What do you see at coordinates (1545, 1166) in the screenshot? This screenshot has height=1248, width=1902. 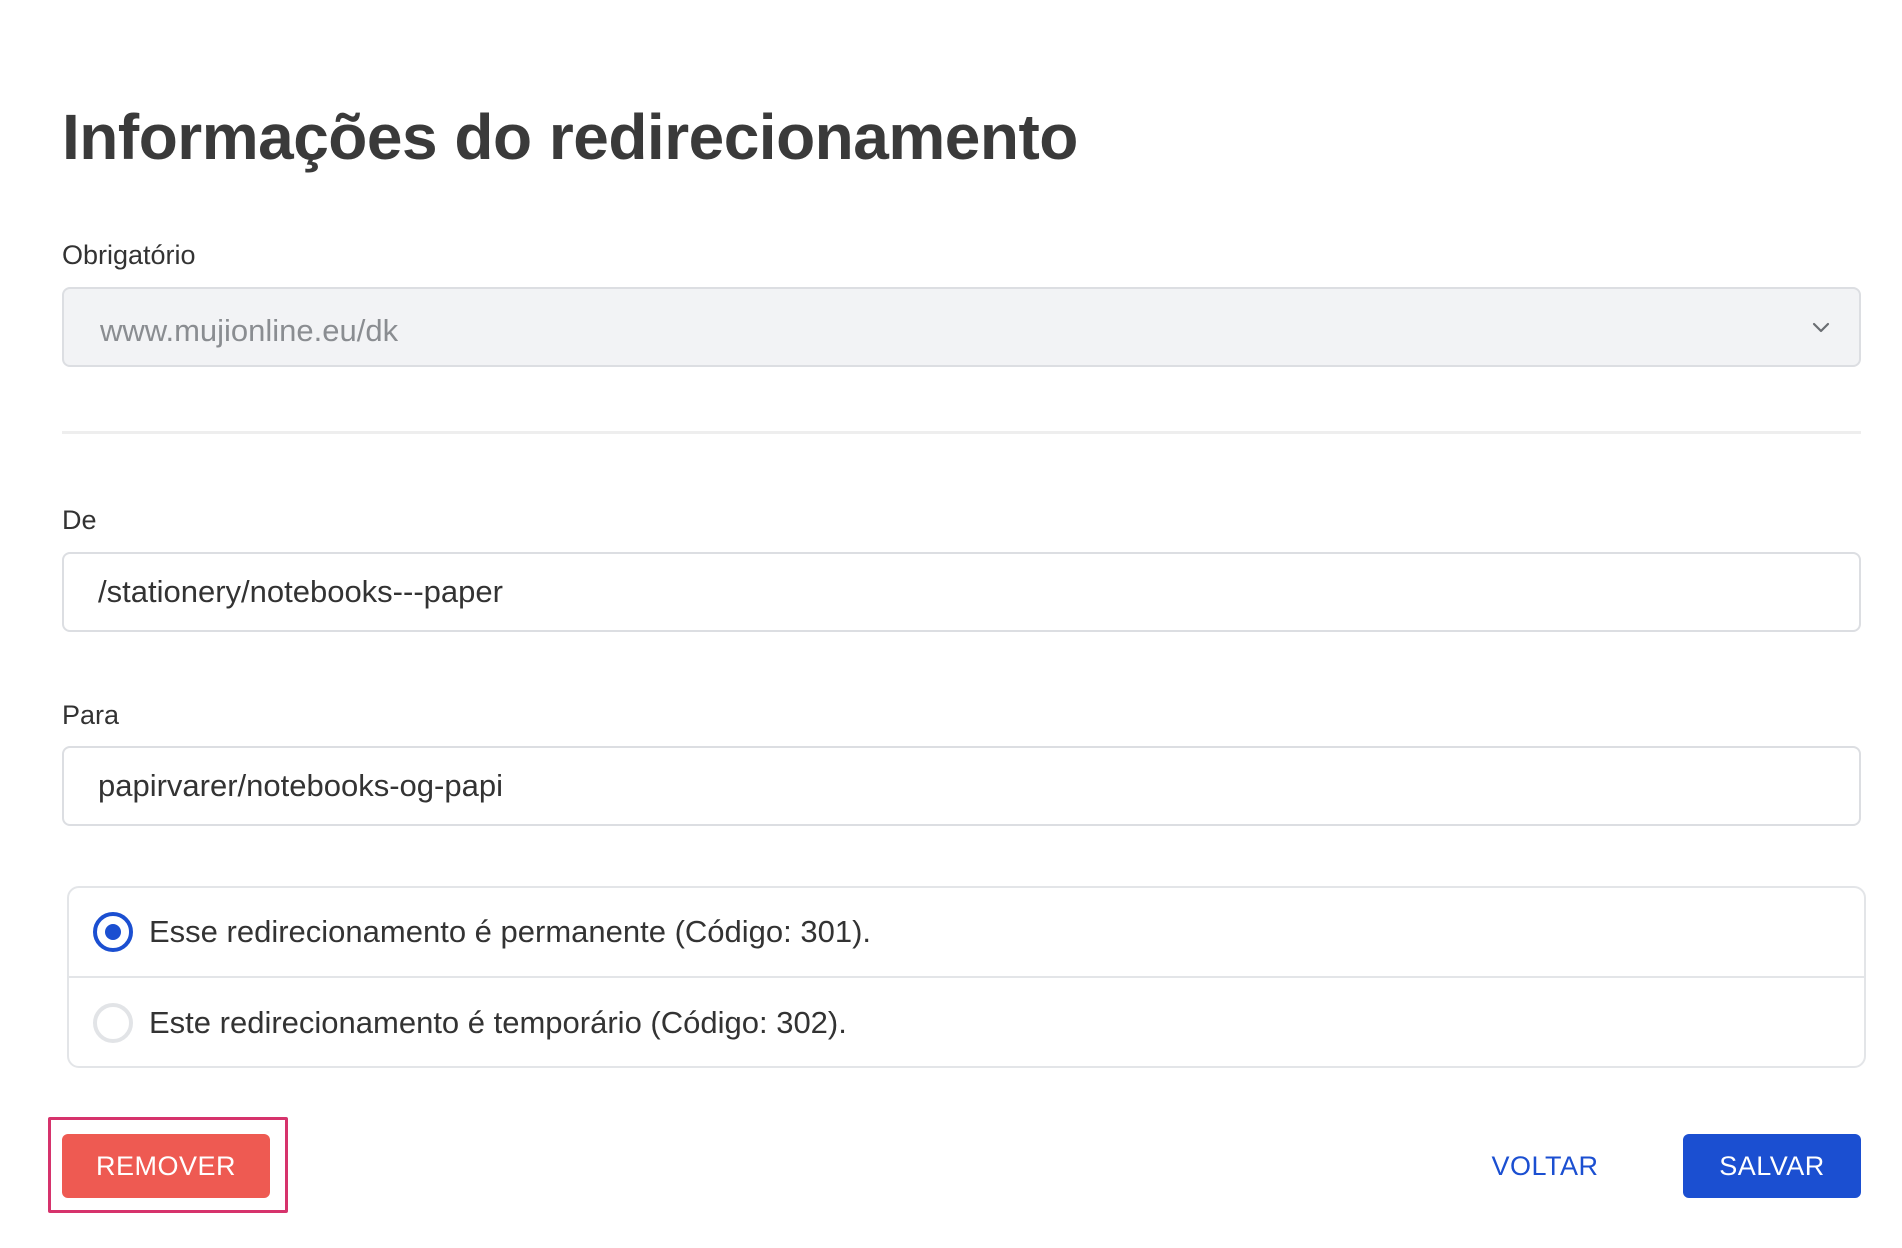 I see `back-button: VOLTAR` at bounding box center [1545, 1166].